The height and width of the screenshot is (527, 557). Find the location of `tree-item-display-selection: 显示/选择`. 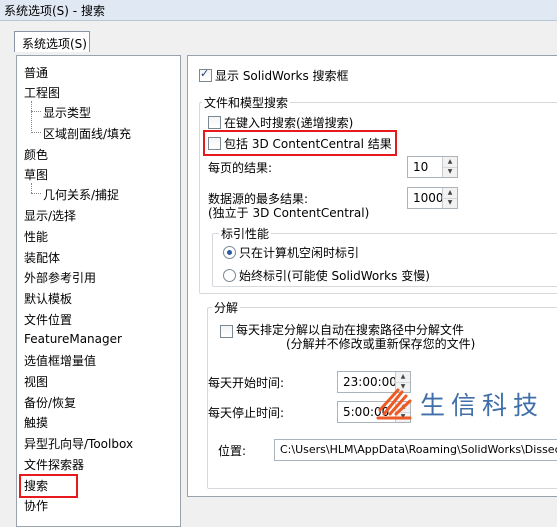

tree-item-display-selection: 显示/选择 is located at coordinates (50, 215).